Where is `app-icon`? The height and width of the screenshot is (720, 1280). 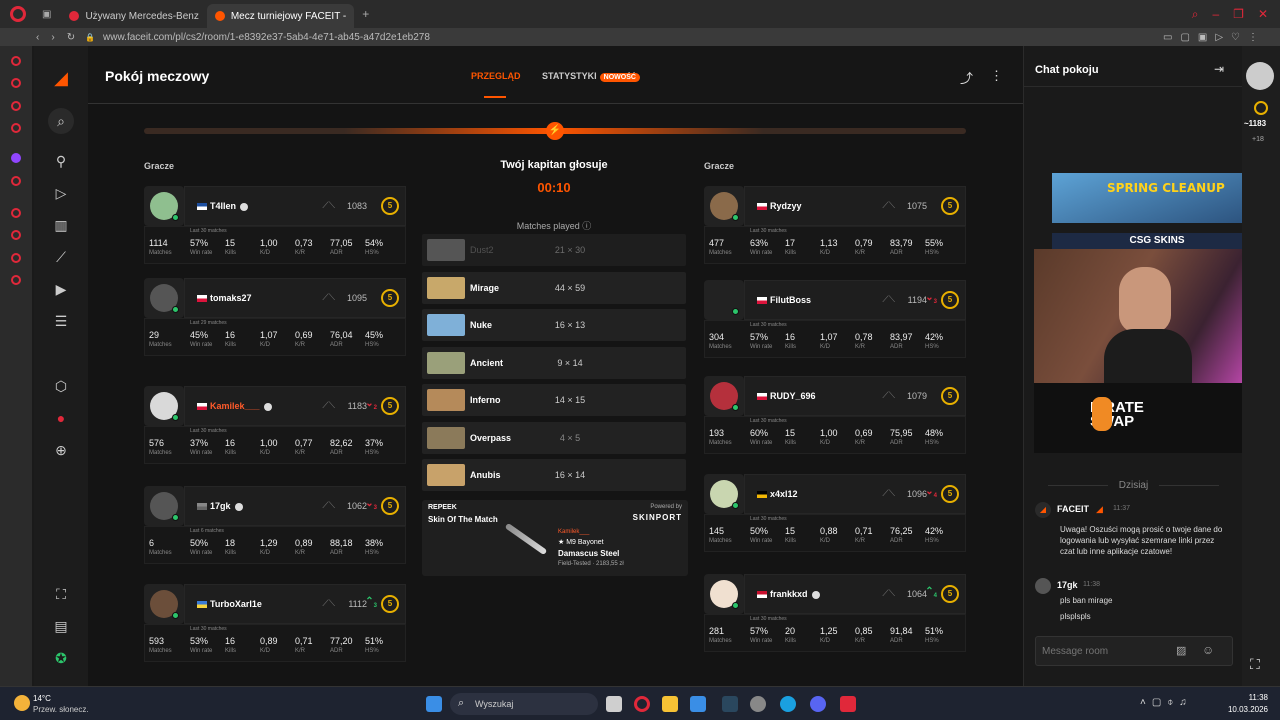
app-icon is located at coordinates (758, 704).